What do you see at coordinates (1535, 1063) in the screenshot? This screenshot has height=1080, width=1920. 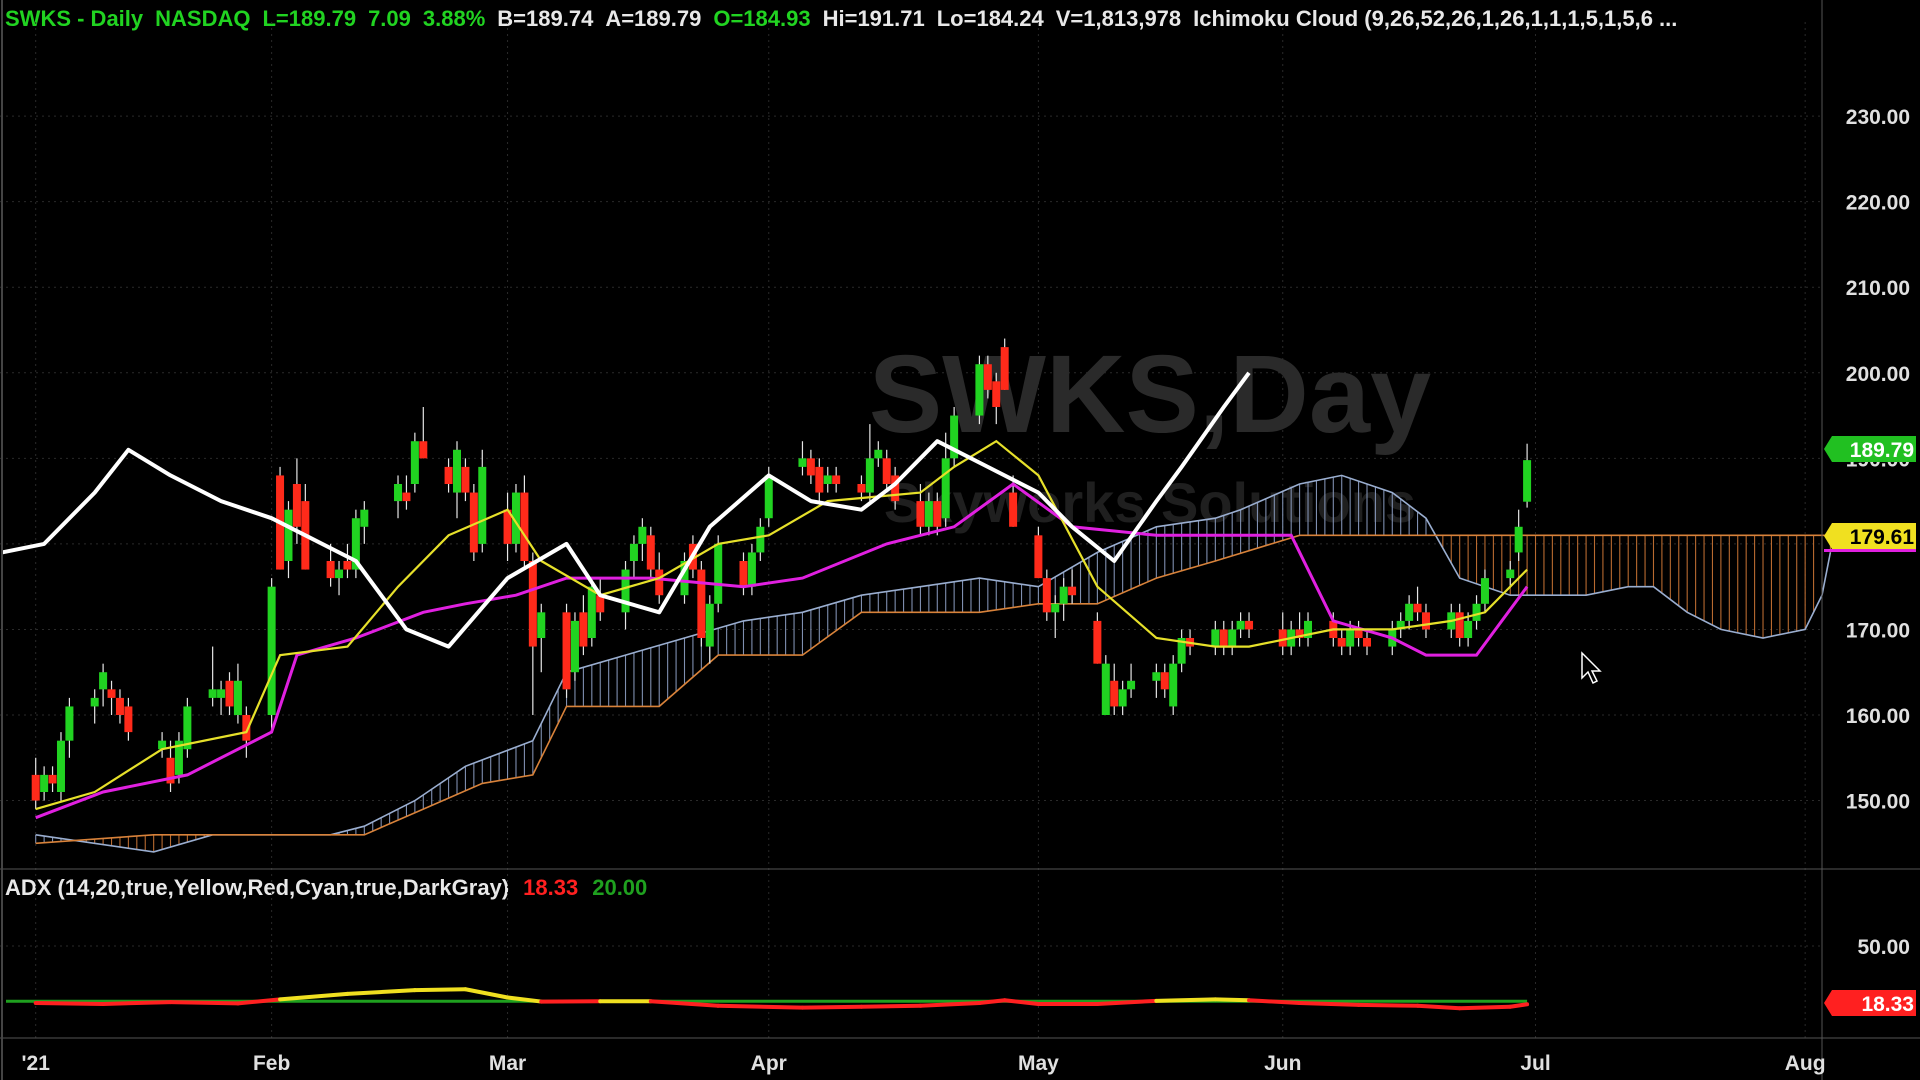 I see `x-tick-label: Jul` at bounding box center [1535, 1063].